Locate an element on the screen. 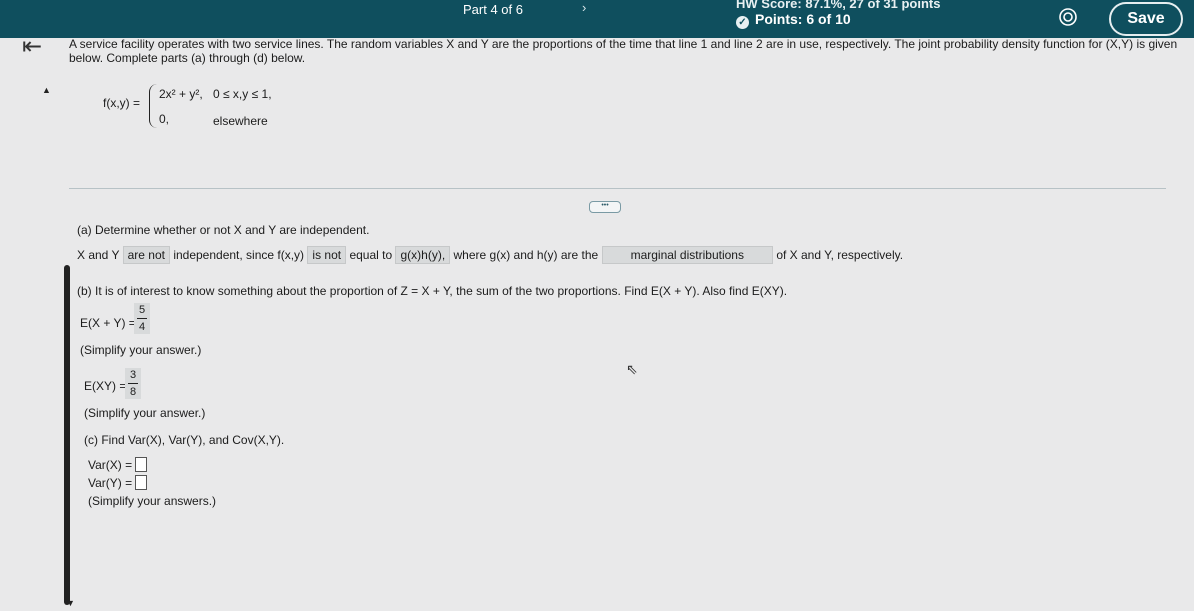 The height and width of the screenshot is (611, 1194). varx-label: Var(X) = is located at coordinates (110, 465).